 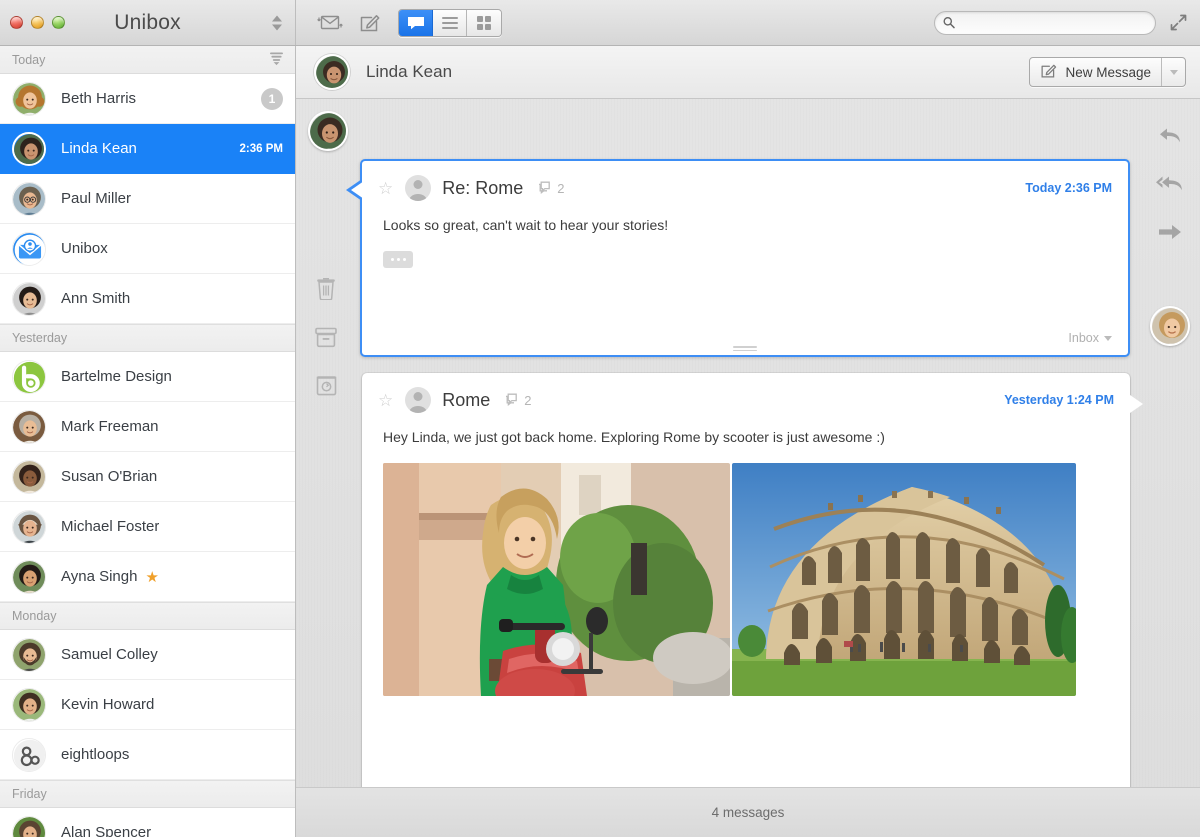 I want to click on sidebar-item-label: Beth Harris, so click(x=99, y=98).